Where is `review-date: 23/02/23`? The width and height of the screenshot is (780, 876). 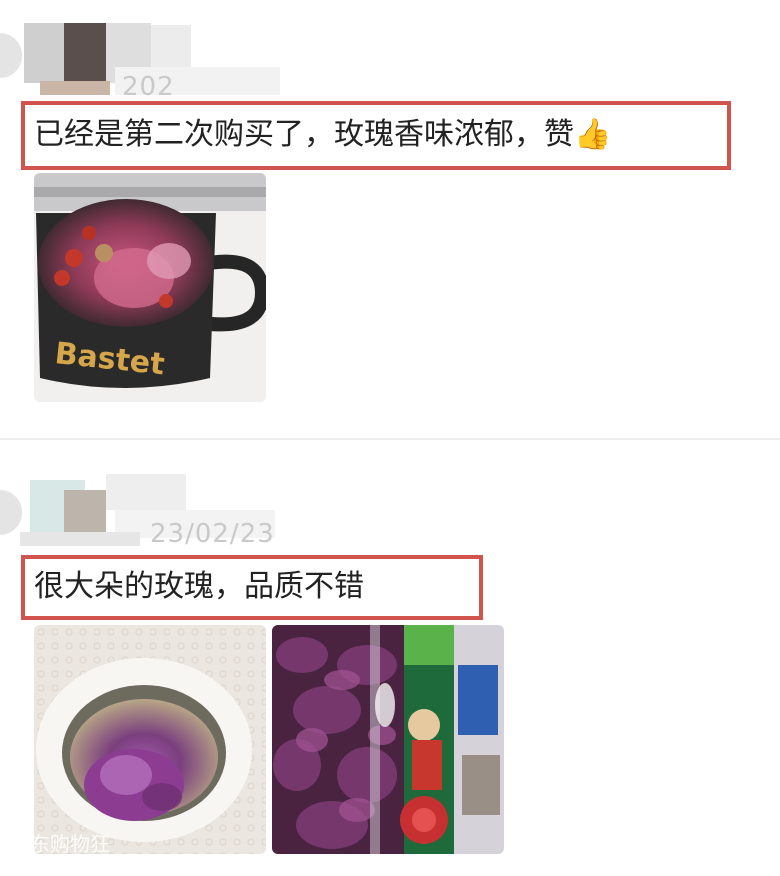
review-date: 23/02/23 is located at coordinates (212, 534).